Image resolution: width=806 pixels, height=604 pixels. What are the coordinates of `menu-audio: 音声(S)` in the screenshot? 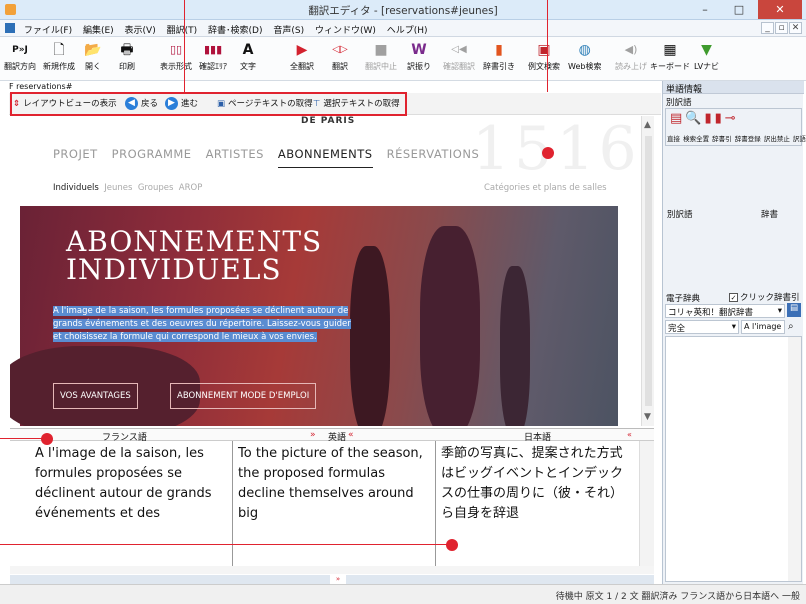 It's located at (288, 28).